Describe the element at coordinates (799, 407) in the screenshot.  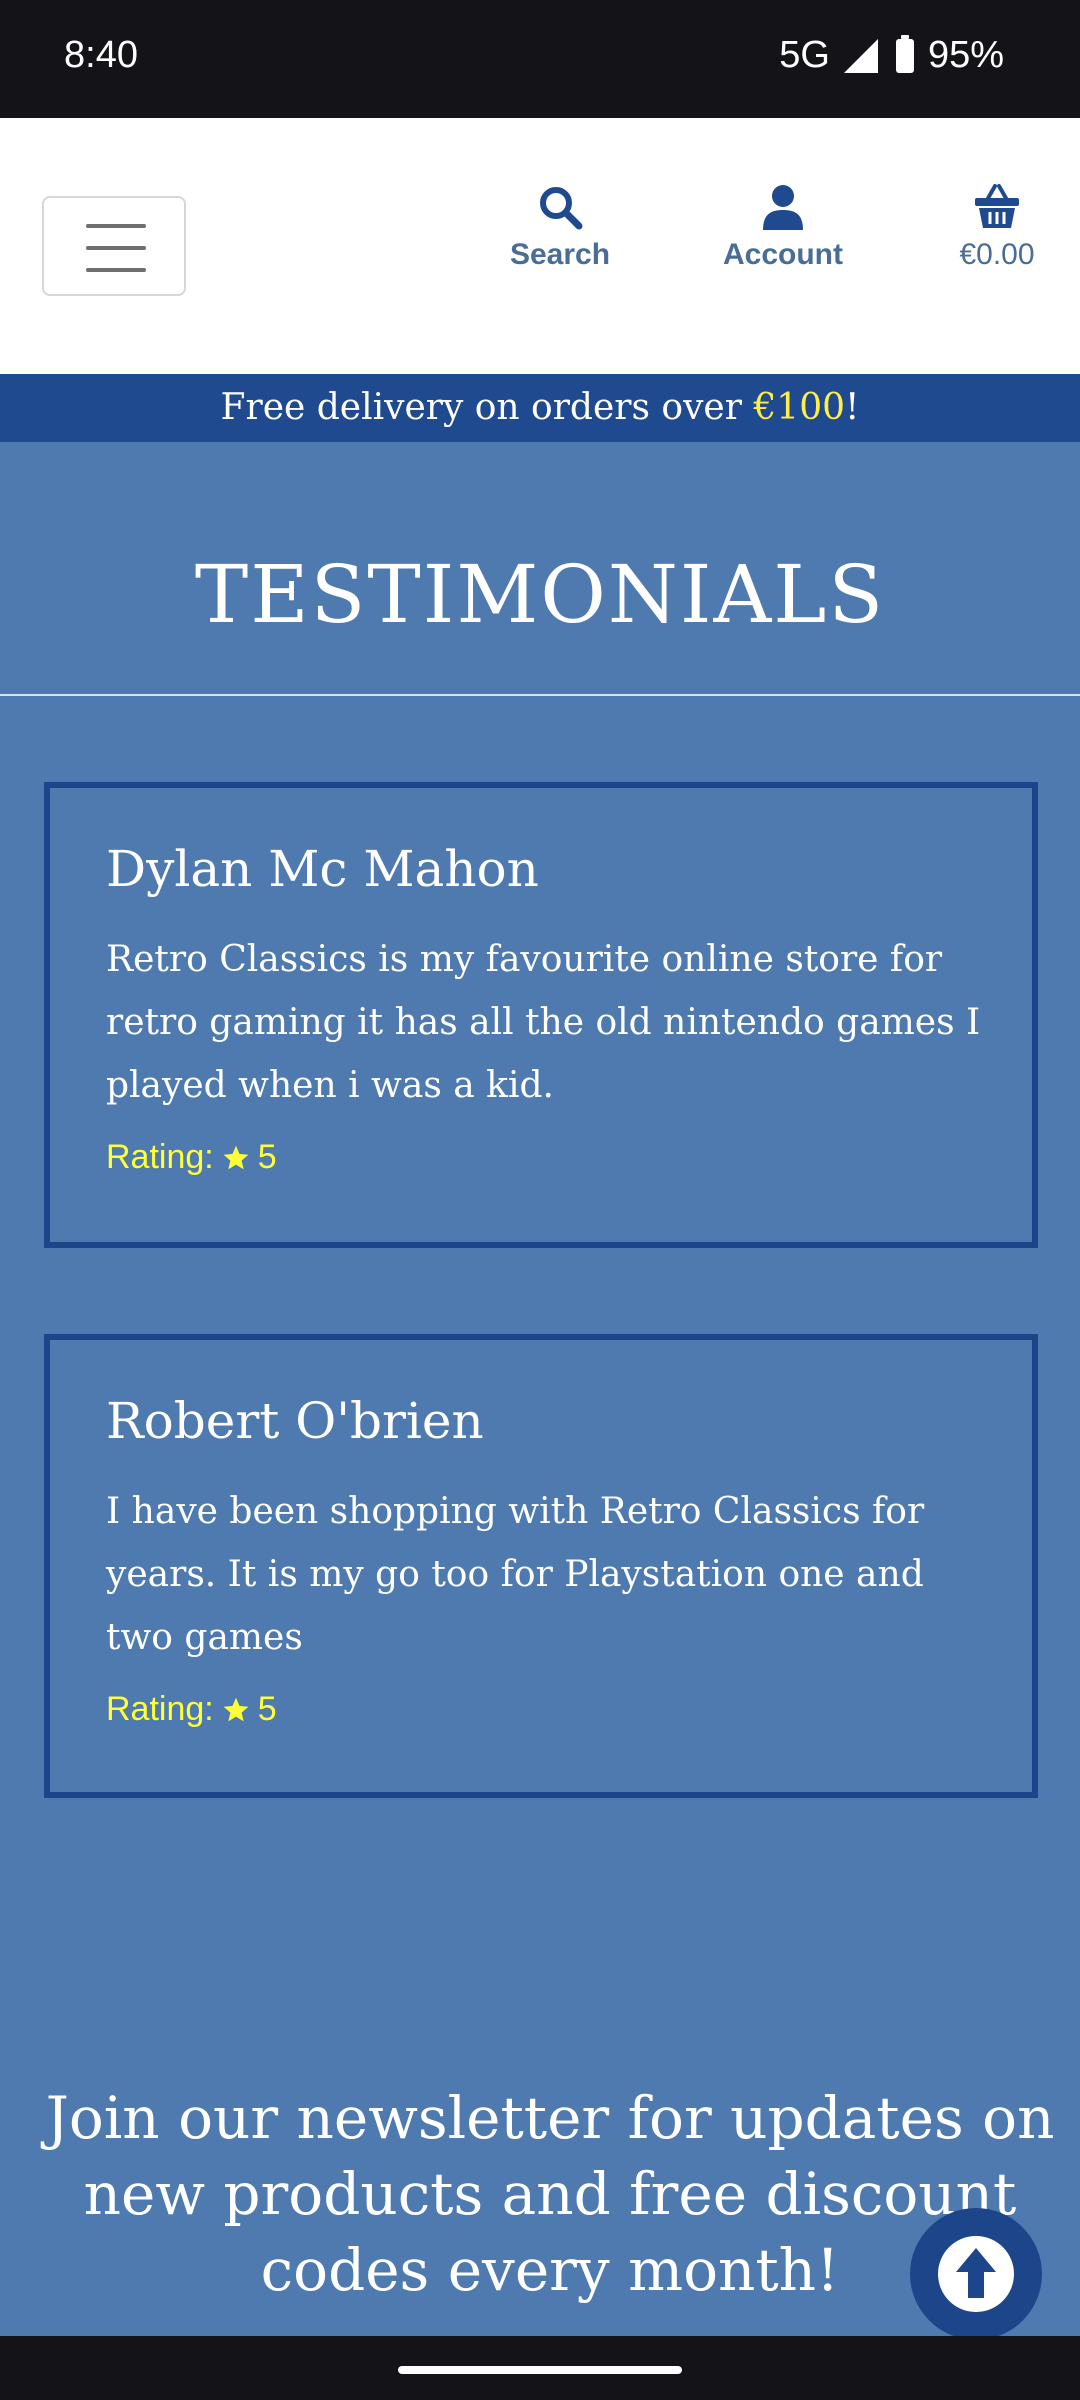
I see `banner-highlight: €100` at that location.